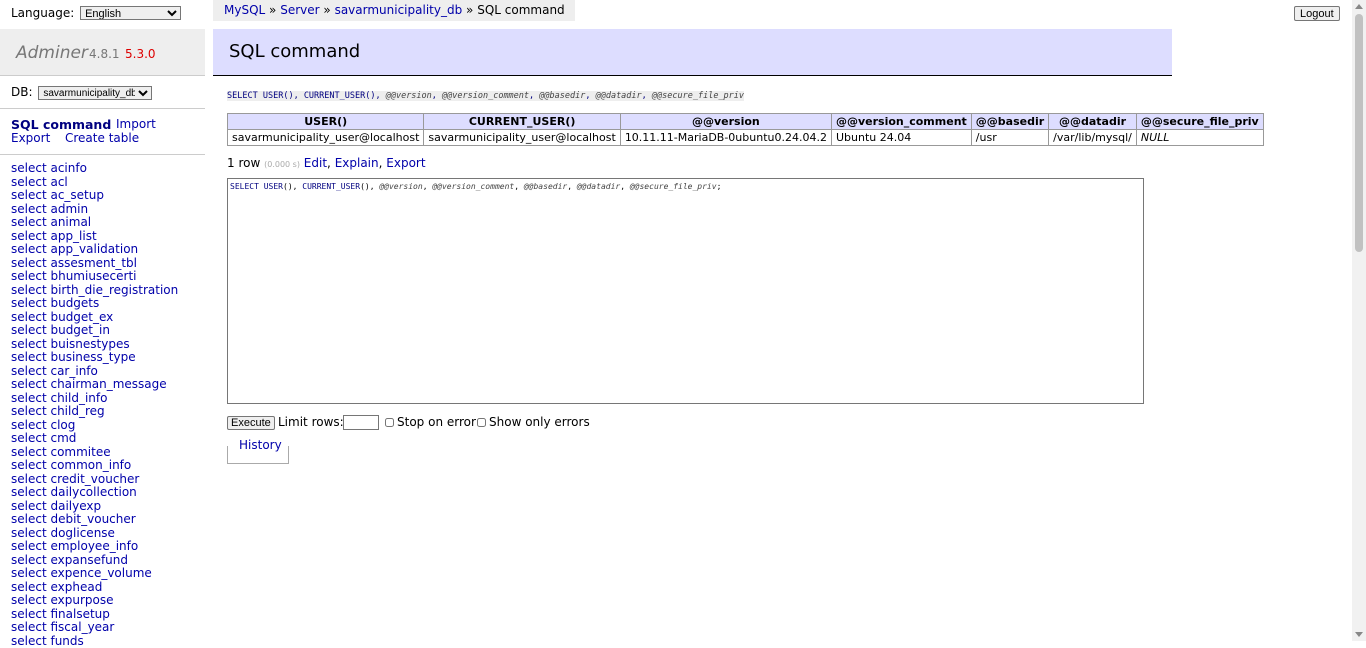 This screenshot has width=1366, height=648. Describe the element at coordinates (1317, 13) in the screenshot. I see `logout-button: Logout` at that location.